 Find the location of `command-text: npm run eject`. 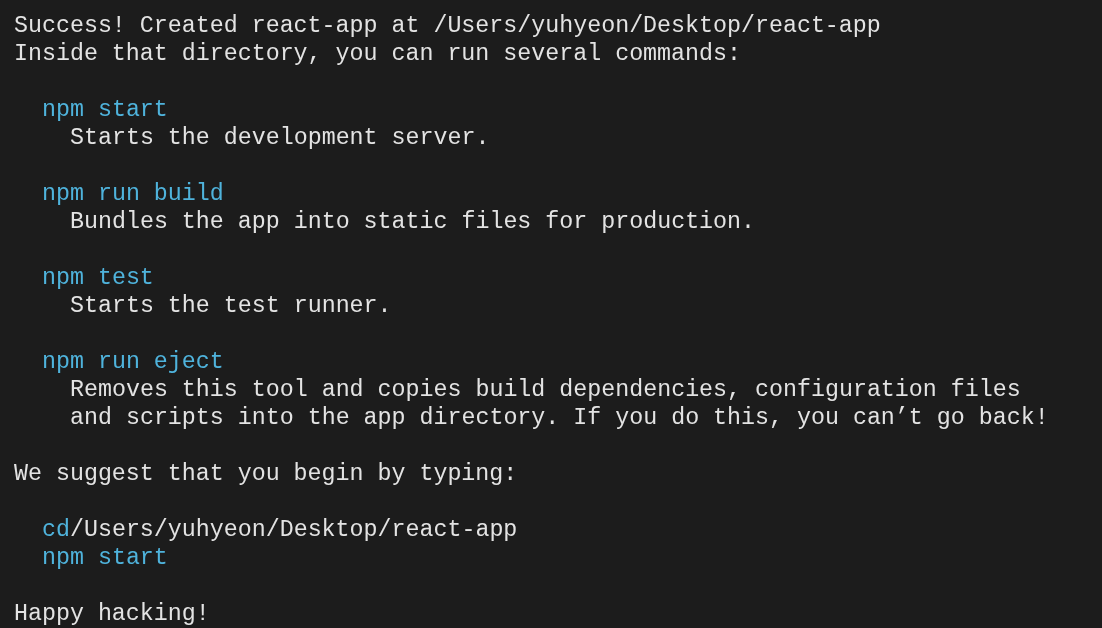

command-text: npm run eject is located at coordinates (133, 362).